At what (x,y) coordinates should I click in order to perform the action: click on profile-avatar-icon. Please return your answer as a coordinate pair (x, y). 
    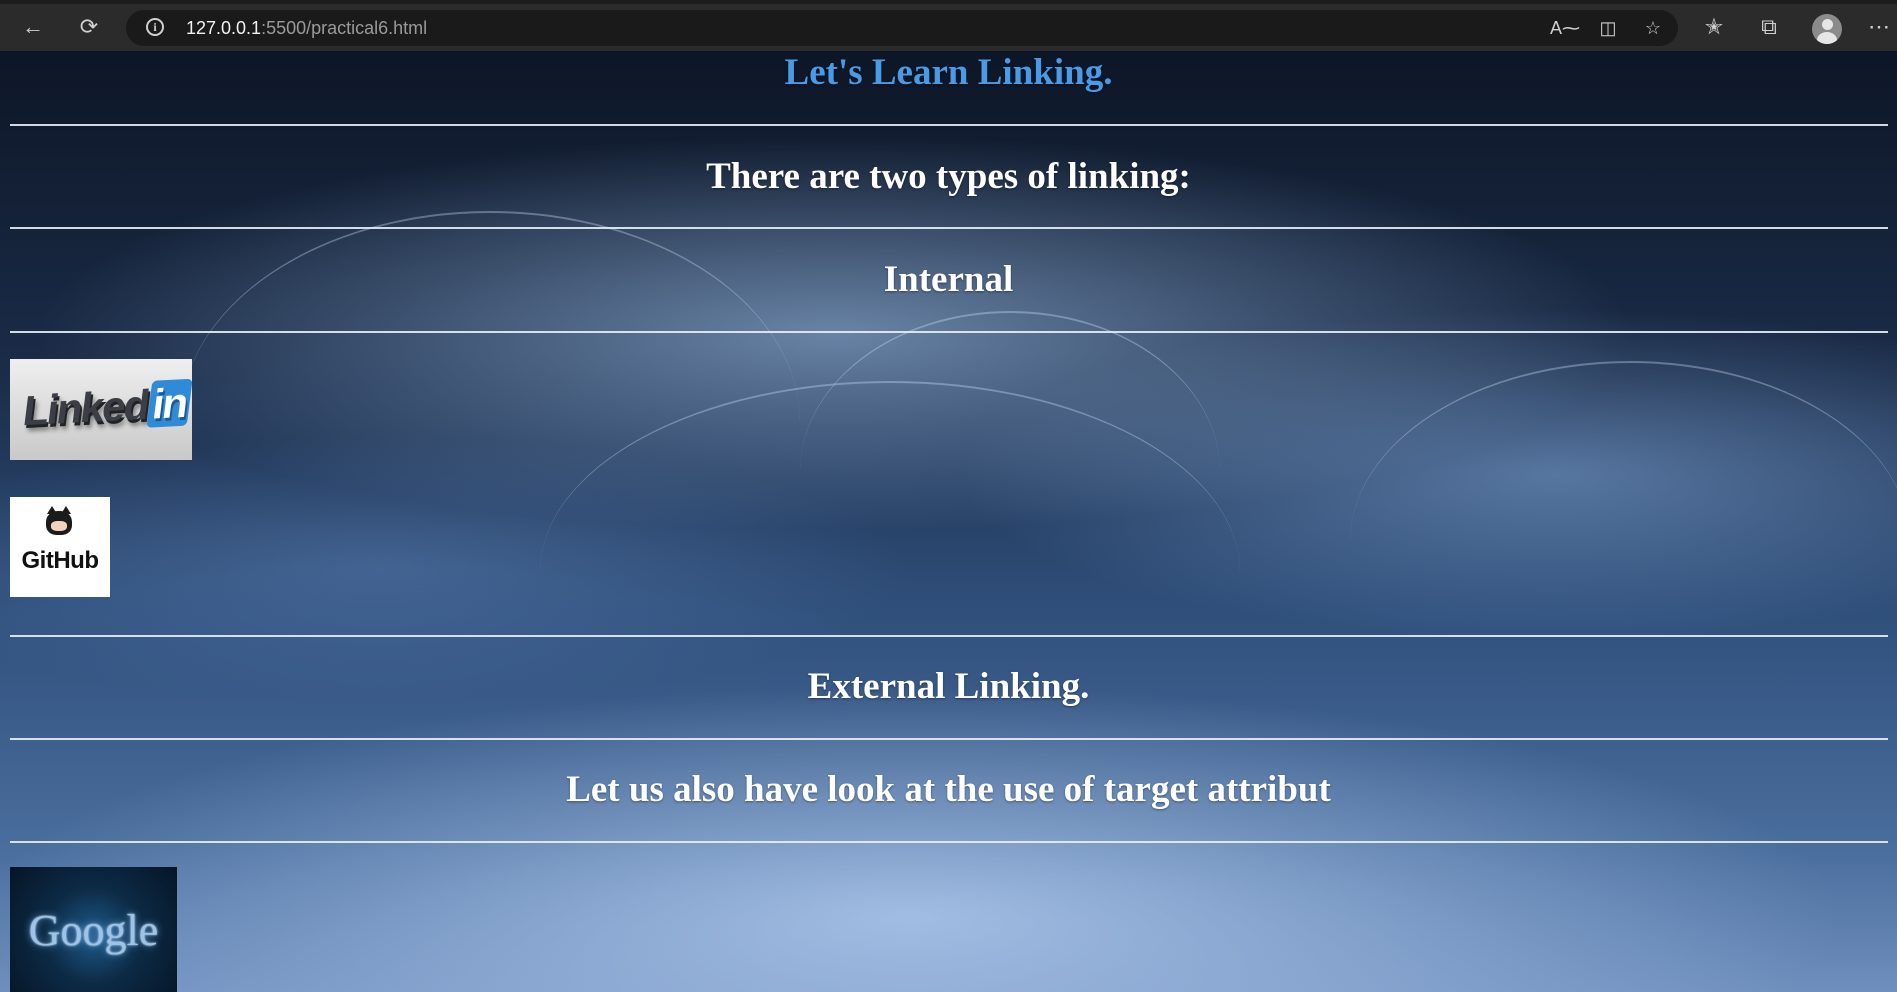
    Looking at the image, I should click on (1827, 29).